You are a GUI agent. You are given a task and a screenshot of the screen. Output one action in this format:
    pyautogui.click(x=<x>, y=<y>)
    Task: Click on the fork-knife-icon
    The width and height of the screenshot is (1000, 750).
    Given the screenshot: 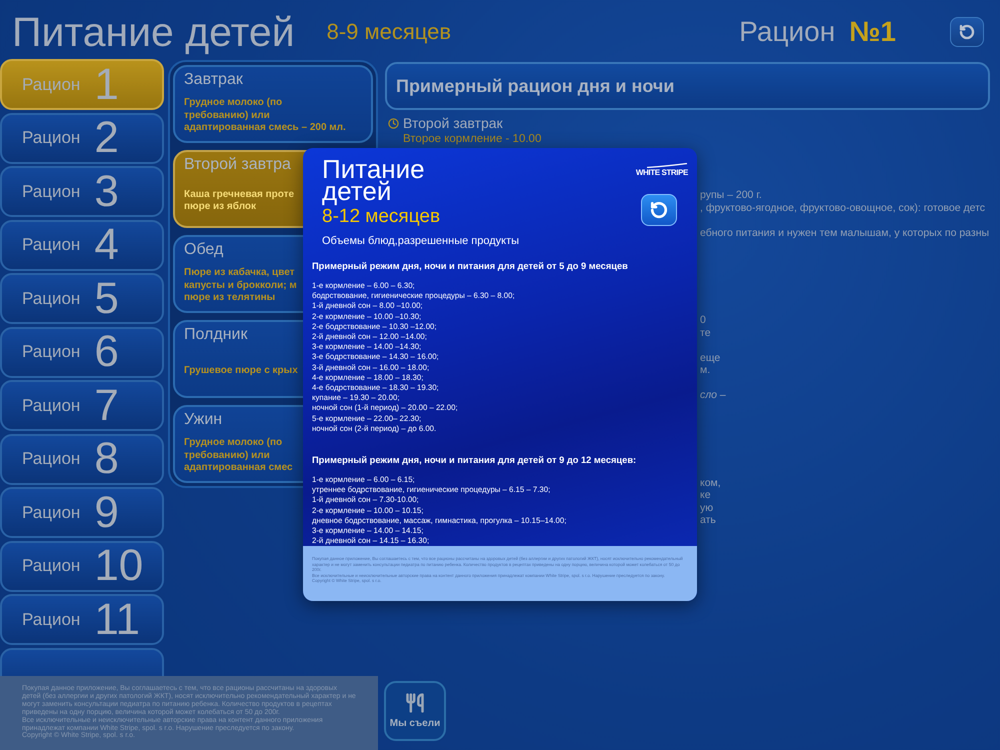 What is the action you would take?
    pyautogui.click(x=415, y=703)
    